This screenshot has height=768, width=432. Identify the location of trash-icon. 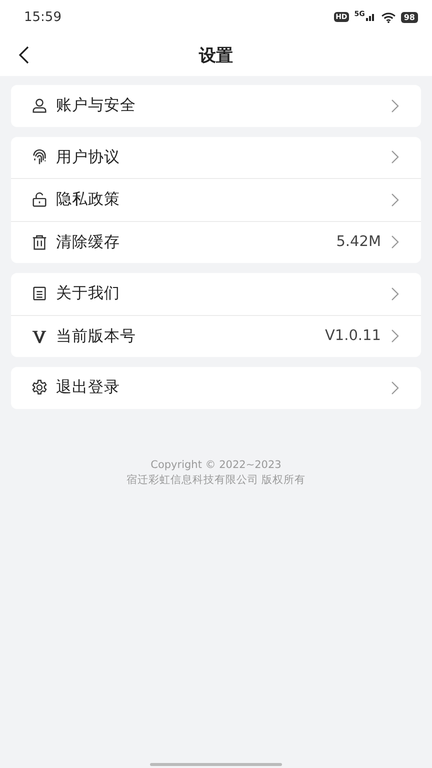
(39, 242).